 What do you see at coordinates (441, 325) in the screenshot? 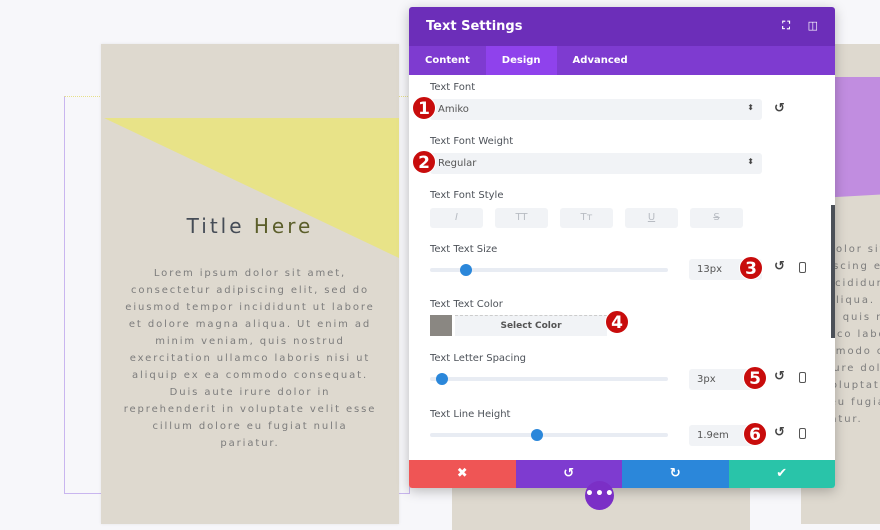
I see `color-swatch` at bounding box center [441, 325].